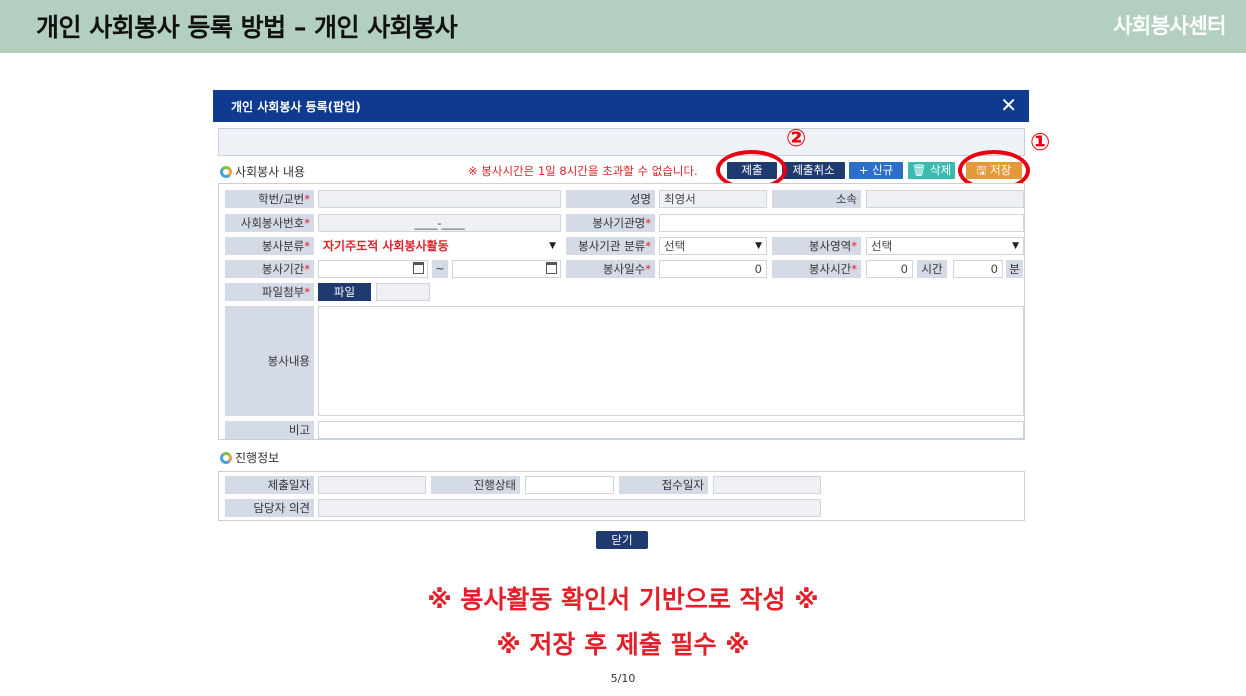 The image size is (1246, 696). What do you see at coordinates (257, 458) in the screenshot?
I see `section-progress-label: 진행정보` at bounding box center [257, 458].